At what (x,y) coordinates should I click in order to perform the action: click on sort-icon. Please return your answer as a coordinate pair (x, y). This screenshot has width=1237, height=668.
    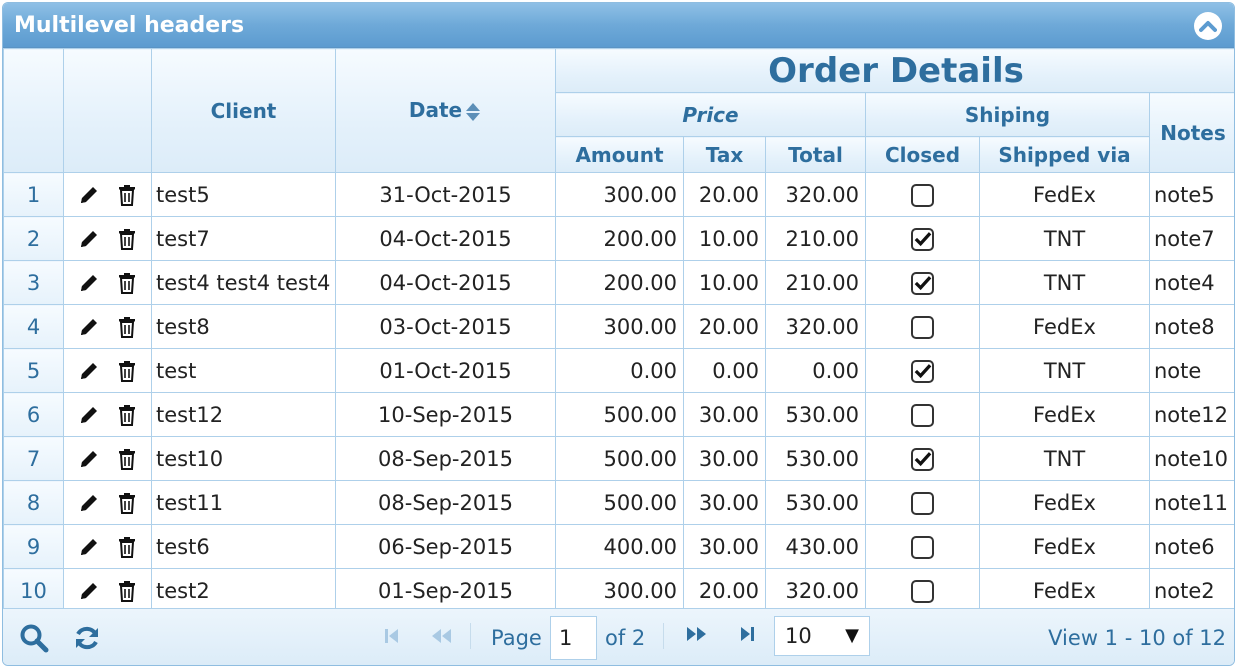
    Looking at the image, I should click on (473, 112).